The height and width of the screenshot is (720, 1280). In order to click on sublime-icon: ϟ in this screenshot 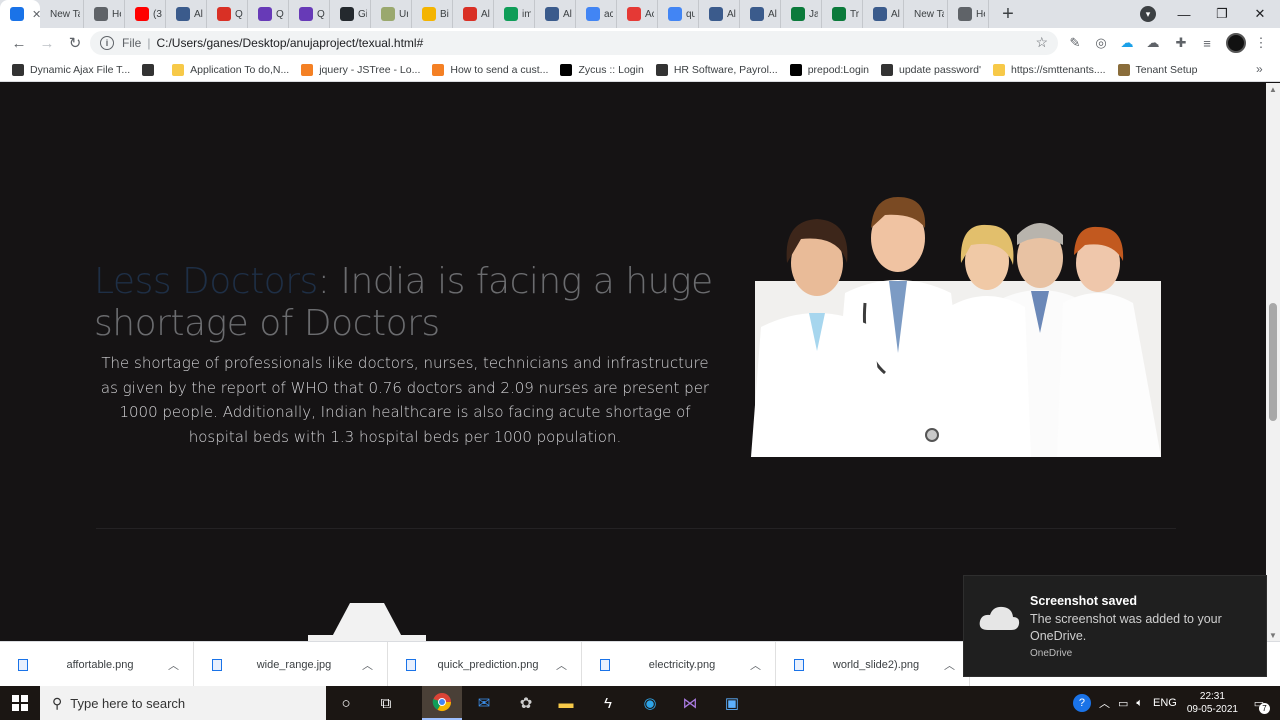, I will do `click(608, 703)`.